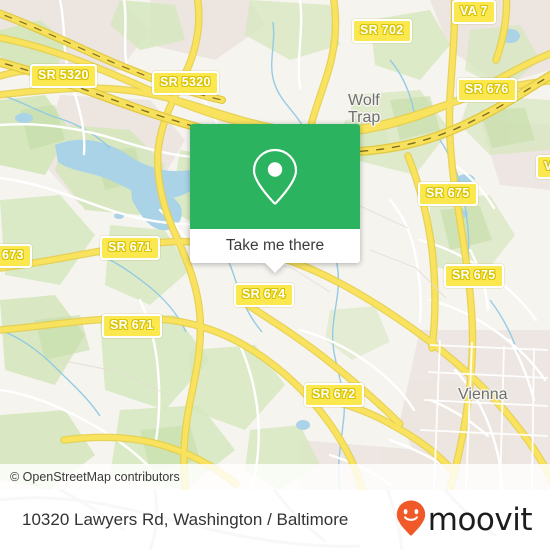  Describe the element at coordinates (382, 31) in the screenshot. I see `road-shield-sr-702: SR 702` at that location.